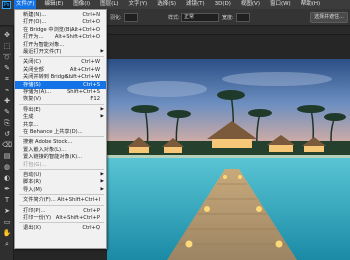  What do you see at coordinates (131, 17) in the screenshot?
I see `feather-field` at bounding box center [131, 17].